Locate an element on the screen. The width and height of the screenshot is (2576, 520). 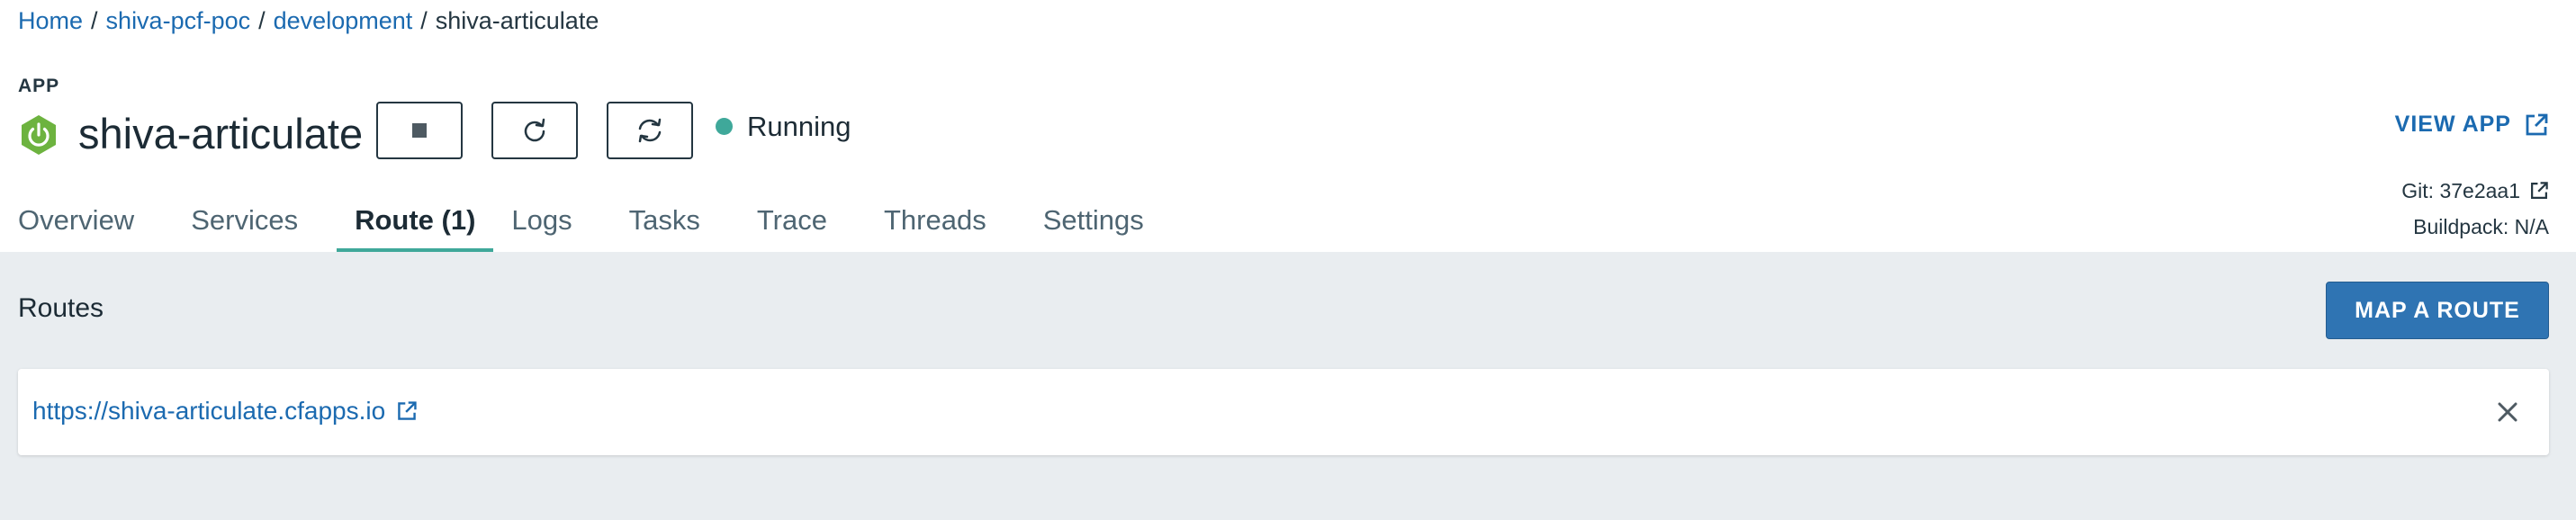
app-meta: Git: 37e2aa1 Buildpack: N/A is located at coordinates (2475, 209).